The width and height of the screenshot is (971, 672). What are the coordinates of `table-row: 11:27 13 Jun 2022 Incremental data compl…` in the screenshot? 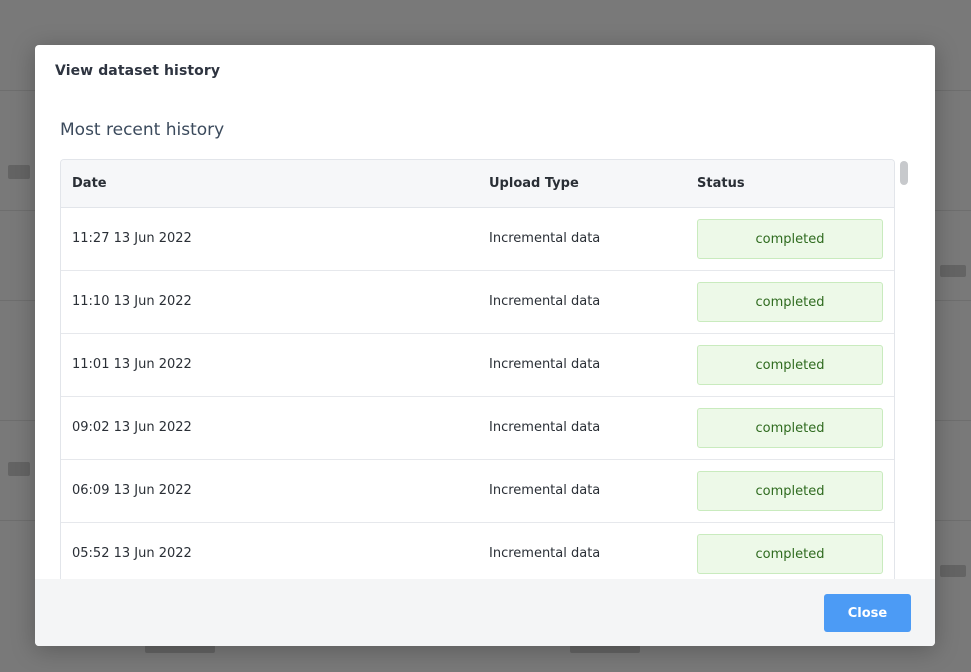 It's located at (477, 239).